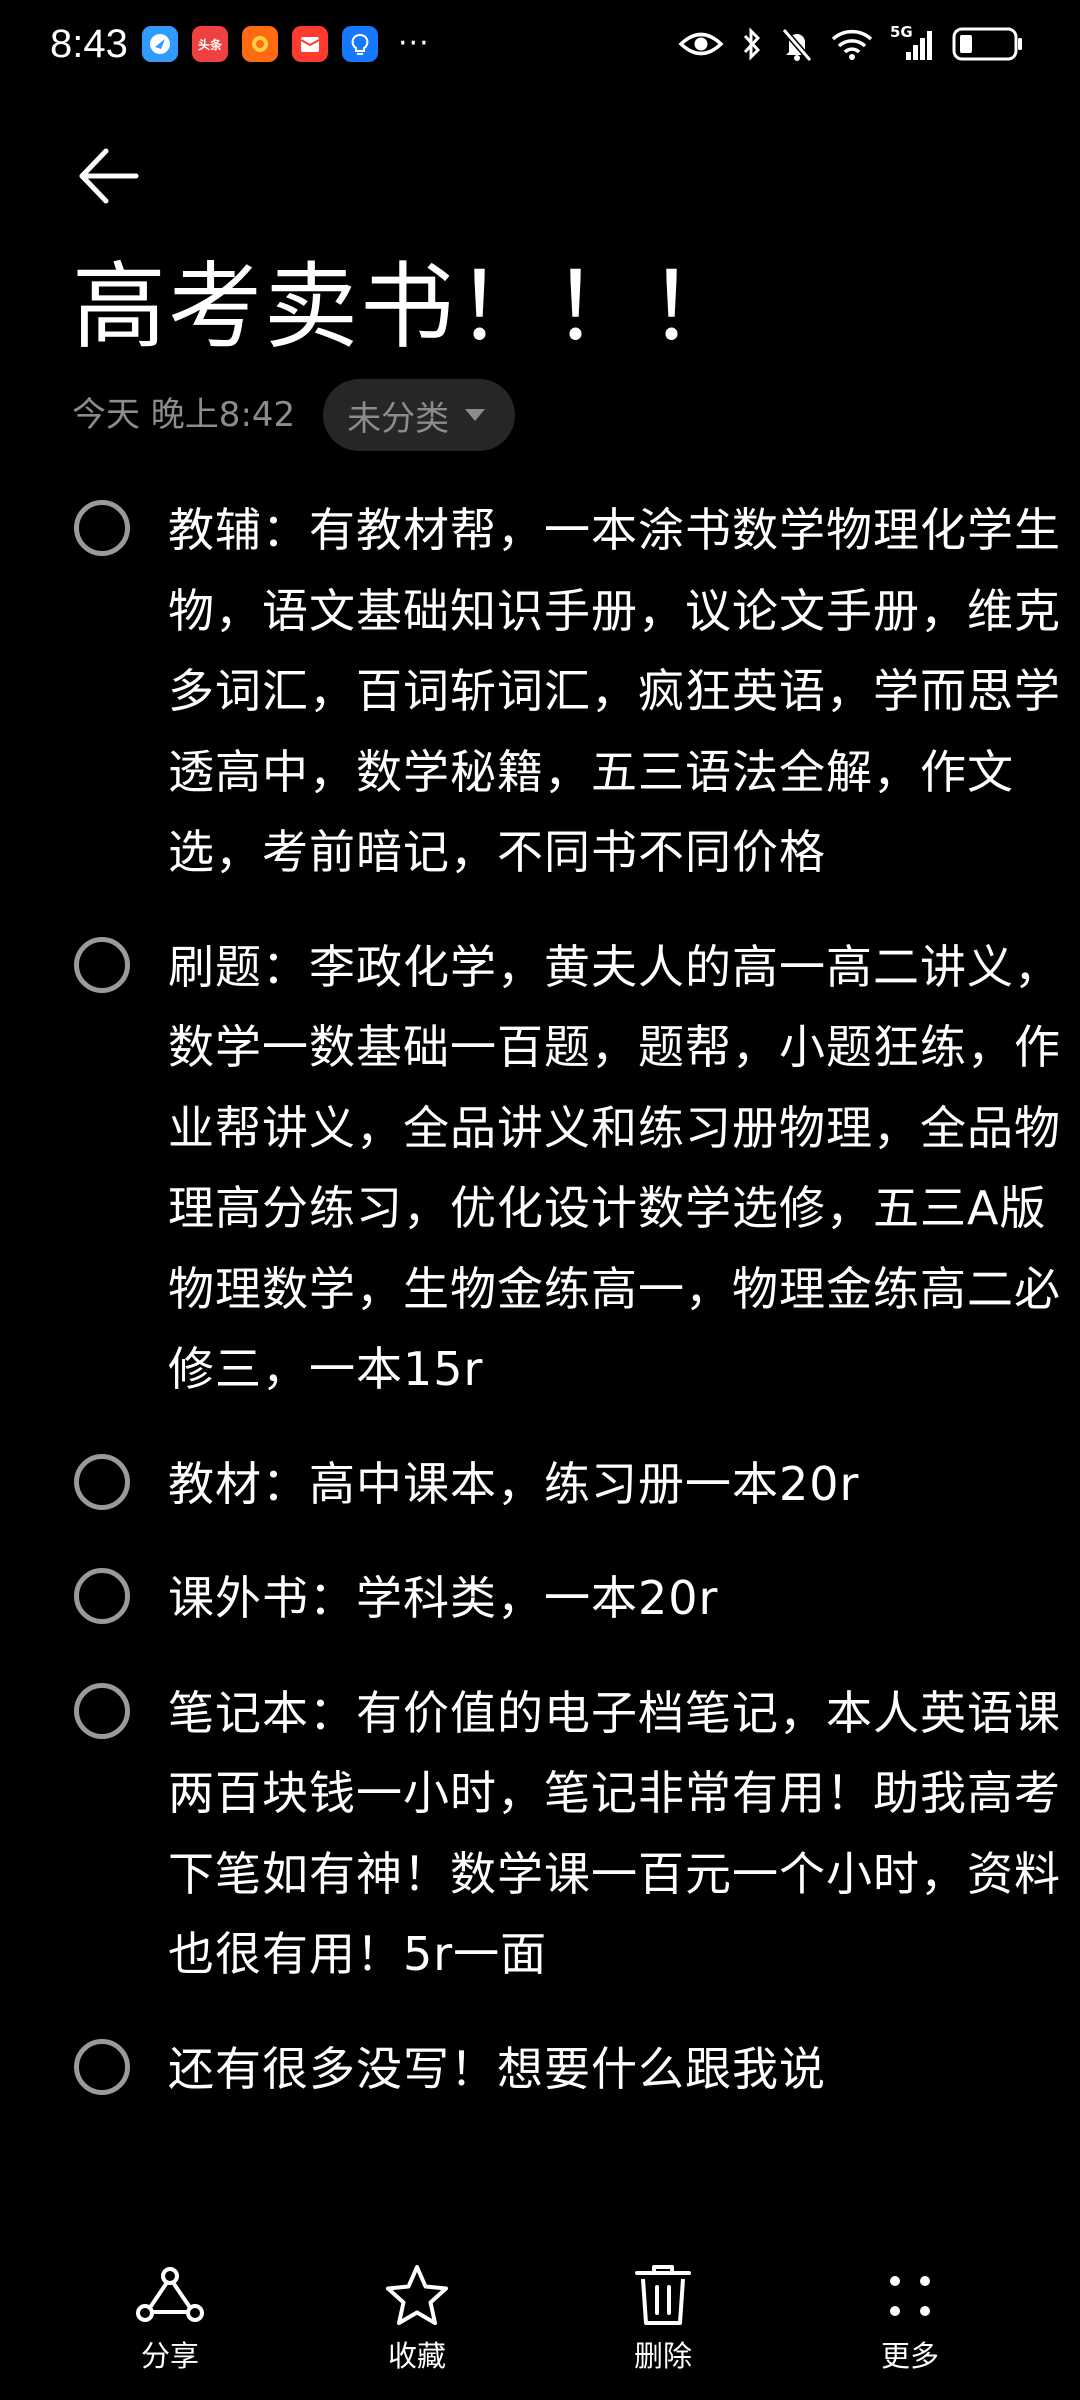 The width and height of the screenshot is (1080, 2400). What do you see at coordinates (160, 44) in the screenshot?
I see `browser-app-icon` at bounding box center [160, 44].